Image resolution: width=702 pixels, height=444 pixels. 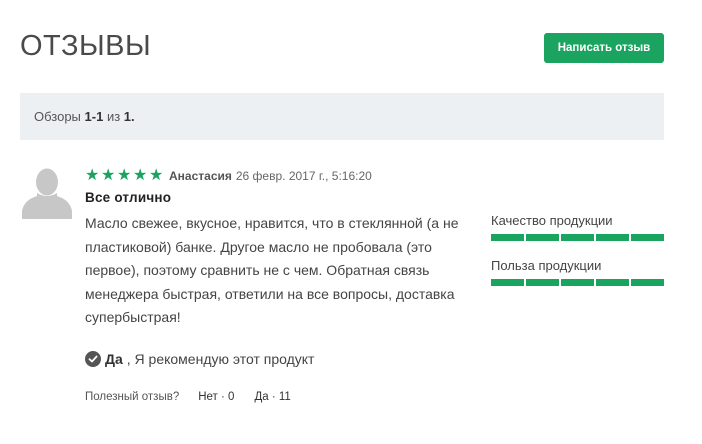 What do you see at coordinates (128, 197) in the screenshot?
I see `review-title: Все отлично` at bounding box center [128, 197].